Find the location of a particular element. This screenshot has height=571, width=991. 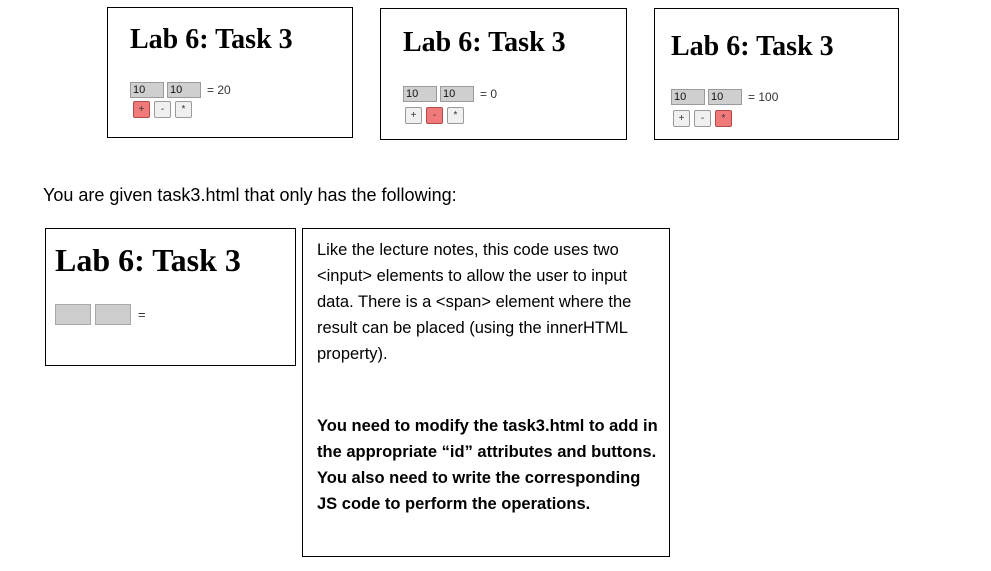

equals-sign: = is located at coordinates (142, 314).